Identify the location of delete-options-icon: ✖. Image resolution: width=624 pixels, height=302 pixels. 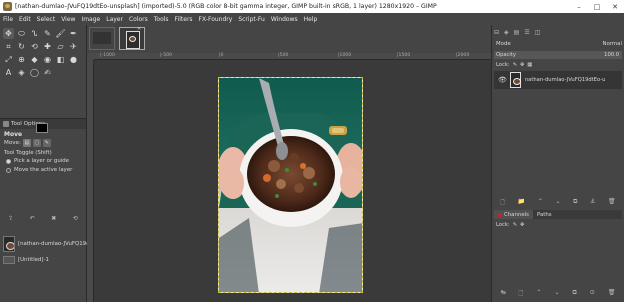
(53, 218).